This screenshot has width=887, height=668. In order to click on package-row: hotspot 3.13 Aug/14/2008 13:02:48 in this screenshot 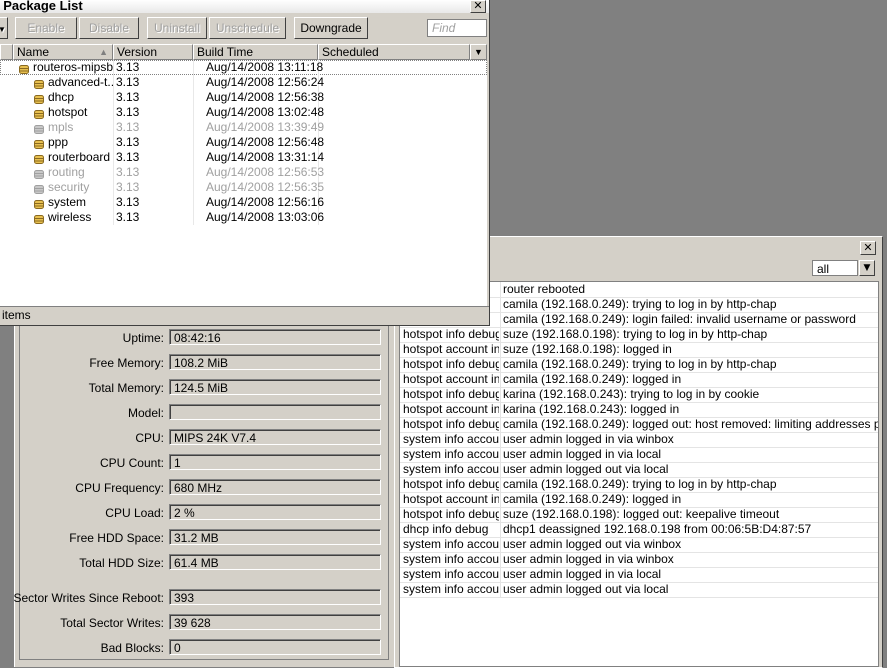, I will do `click(243, 112)`.